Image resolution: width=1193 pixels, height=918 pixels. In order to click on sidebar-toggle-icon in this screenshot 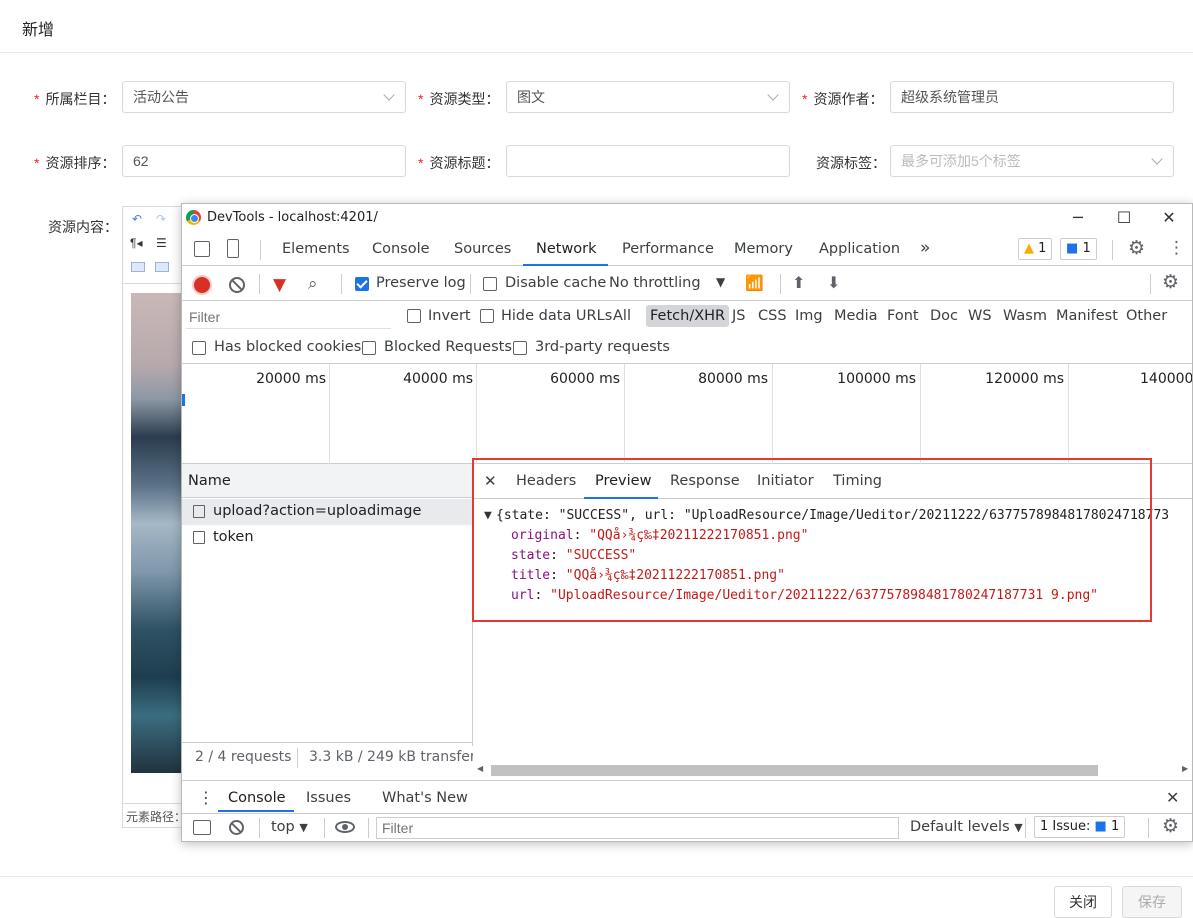, I will do `click(202, 827)`.